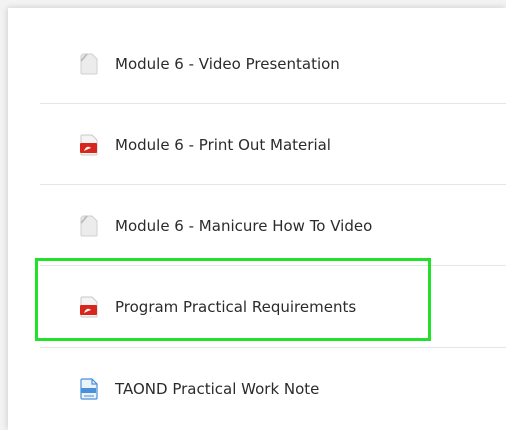  What do you see at coordinates (89, 389) in the screenshot?
I see `document-file-icon` at bounding box center [89, 389].